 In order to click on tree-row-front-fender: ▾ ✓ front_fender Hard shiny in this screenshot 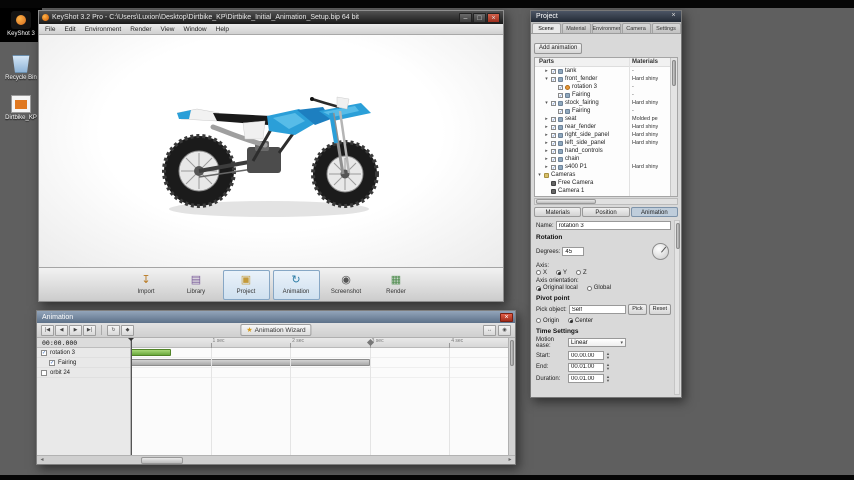, I will do `click(602, 79)`.